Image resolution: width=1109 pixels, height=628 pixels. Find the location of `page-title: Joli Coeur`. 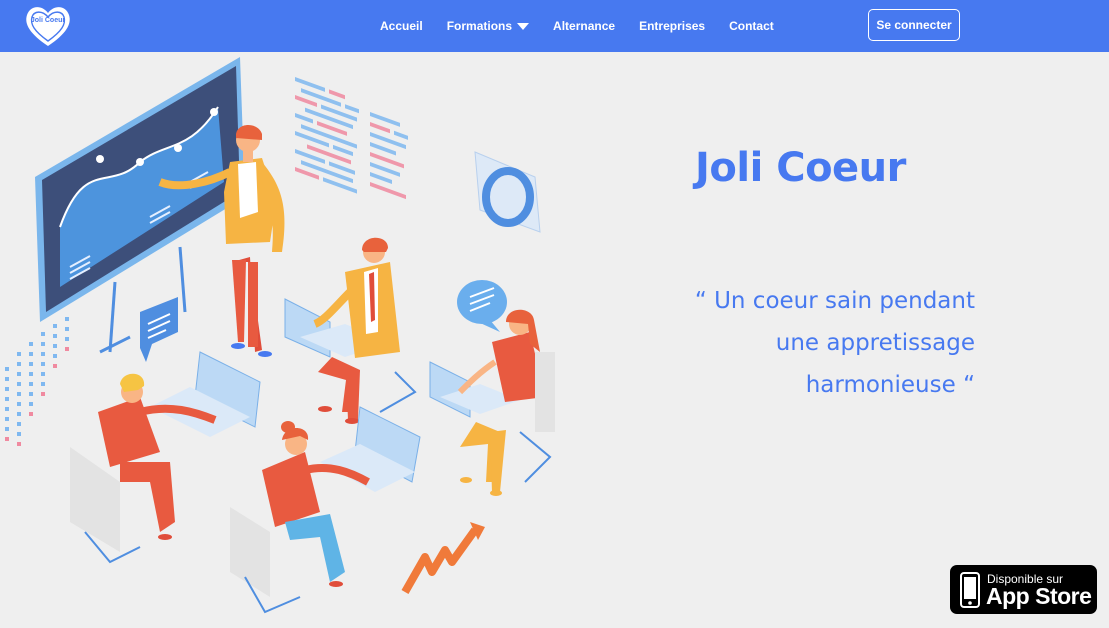

page-title: Joli Coeur is located at coordinates (800, 168).